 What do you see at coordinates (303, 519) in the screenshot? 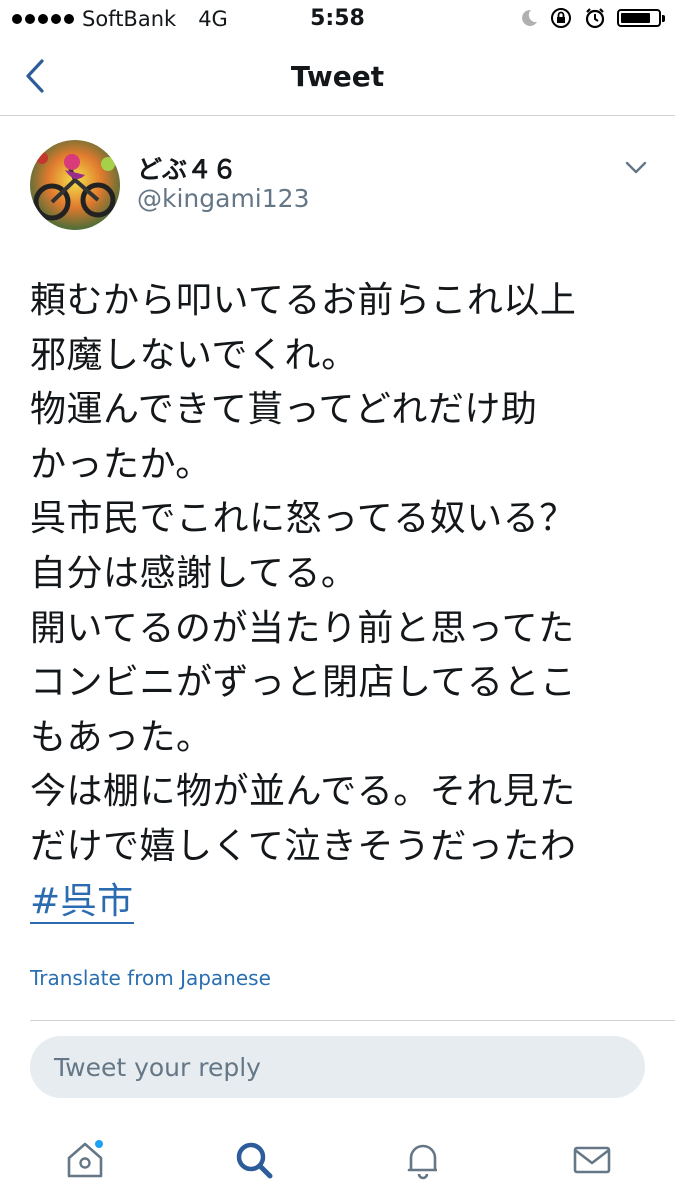
I see `tweet-line: 呉市民でこれに怒ってる奴いる？` at bounding box center [303, 519].